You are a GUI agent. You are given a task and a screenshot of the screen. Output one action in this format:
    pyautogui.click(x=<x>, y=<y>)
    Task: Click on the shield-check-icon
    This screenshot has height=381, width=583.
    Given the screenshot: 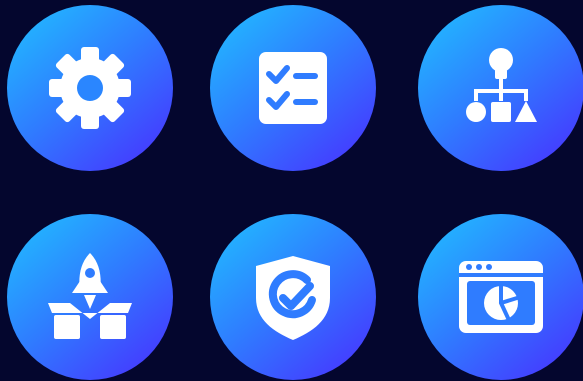 What is the action you would take?
    pyautogui.click(x=293, y=298)
    